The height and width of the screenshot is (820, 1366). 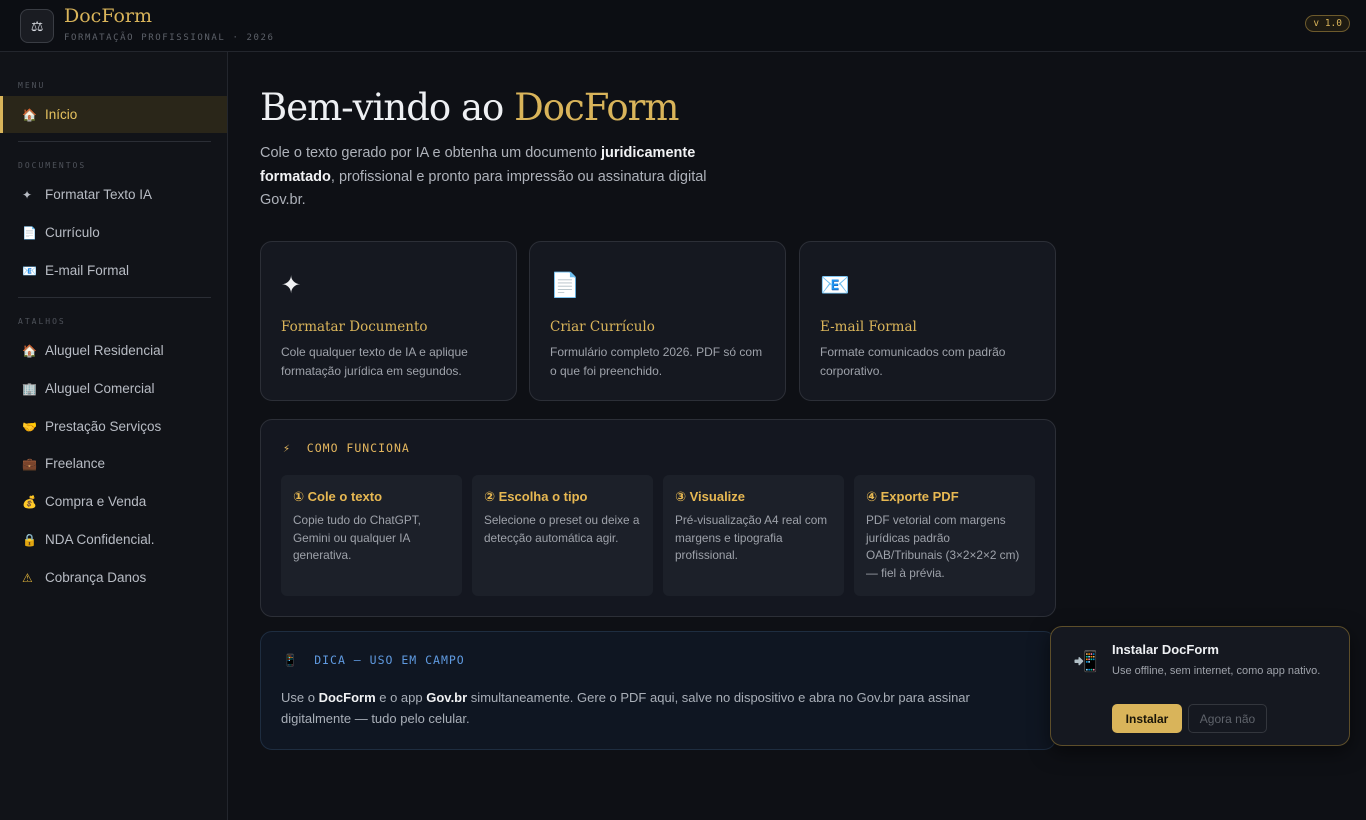 What do you see at coordinates (374, 660) in the screenshot?
I see `tip-label: 📱 DICA — USO EM CAMPO` at bounding box center [374, 660].